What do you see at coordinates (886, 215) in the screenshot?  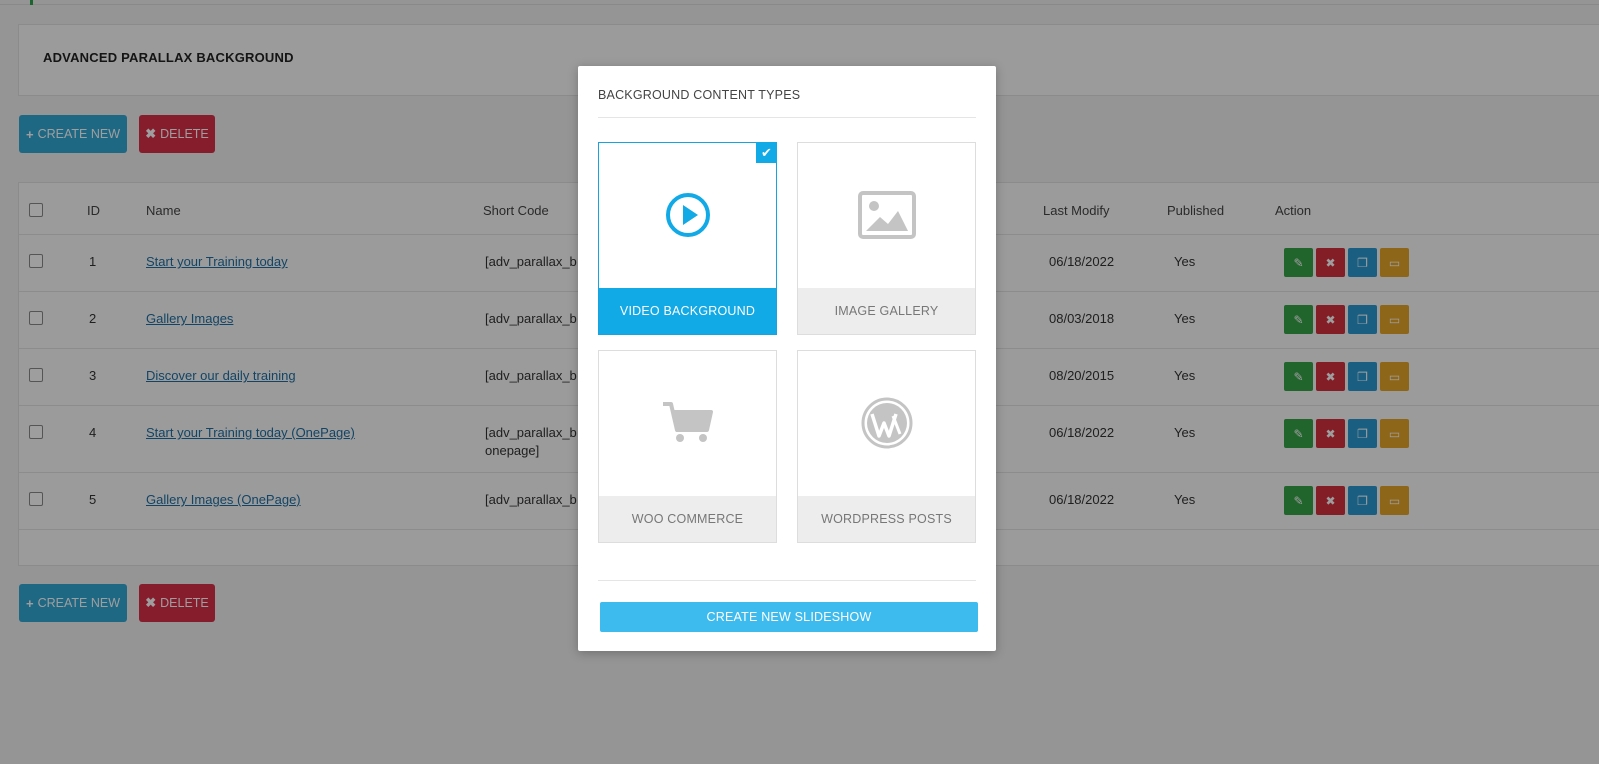 I see `image-icon` at bounding box center [886, 215].